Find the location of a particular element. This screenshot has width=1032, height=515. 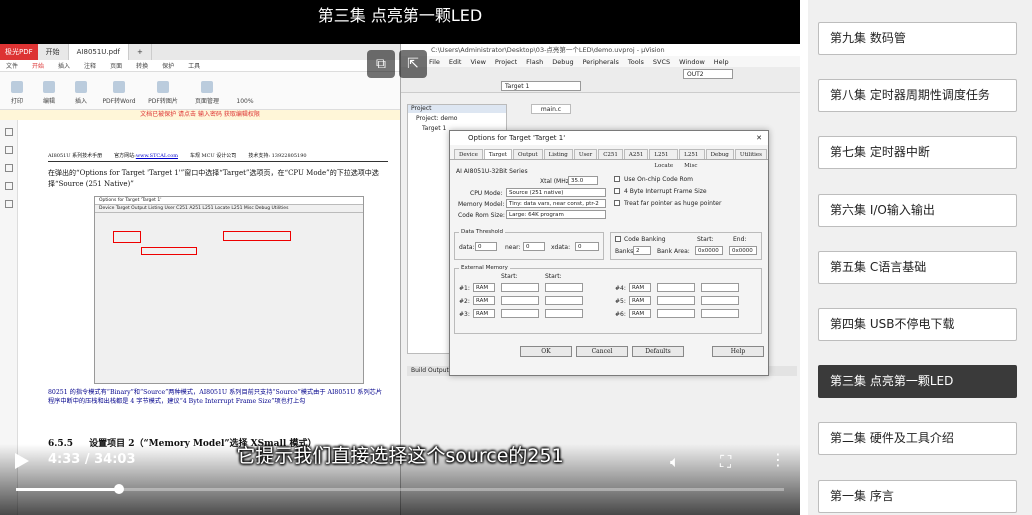

search-icon is located at coordinates (8, 186).